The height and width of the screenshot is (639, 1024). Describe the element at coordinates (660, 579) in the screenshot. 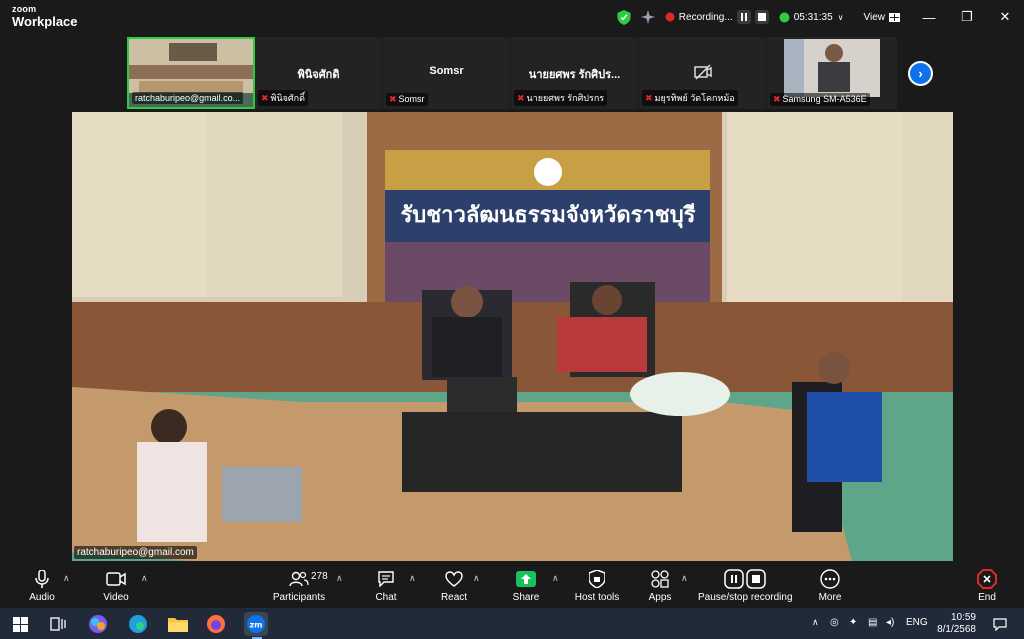

I see `apps-icon` at that location.